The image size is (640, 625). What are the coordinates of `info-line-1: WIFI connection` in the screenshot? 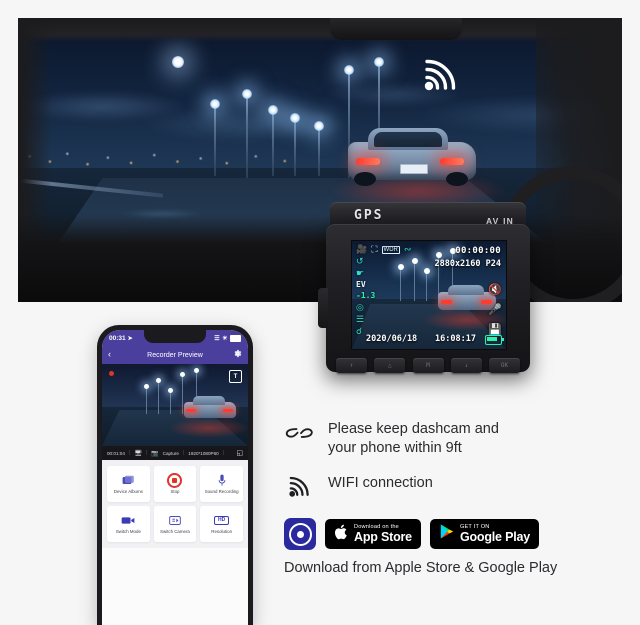 It's located at (380, 483).